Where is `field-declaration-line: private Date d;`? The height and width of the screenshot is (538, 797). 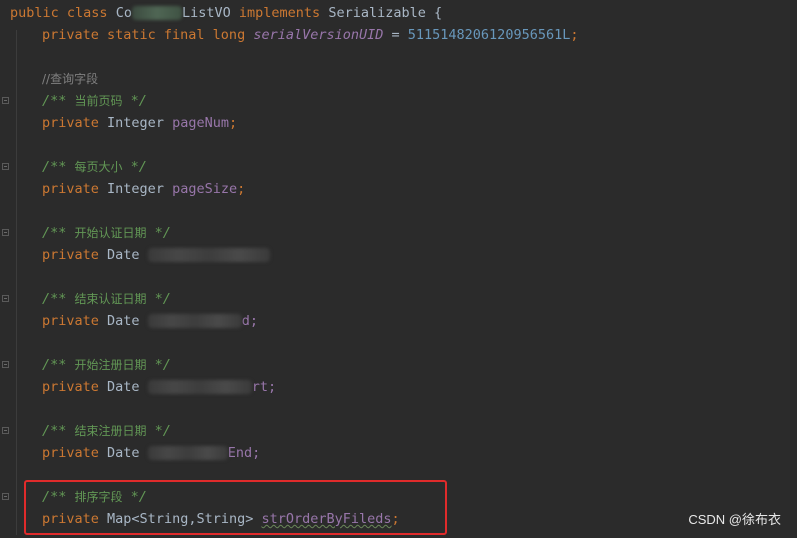 field-declaration-line: private Date d; is located at coordinates (150, 321).